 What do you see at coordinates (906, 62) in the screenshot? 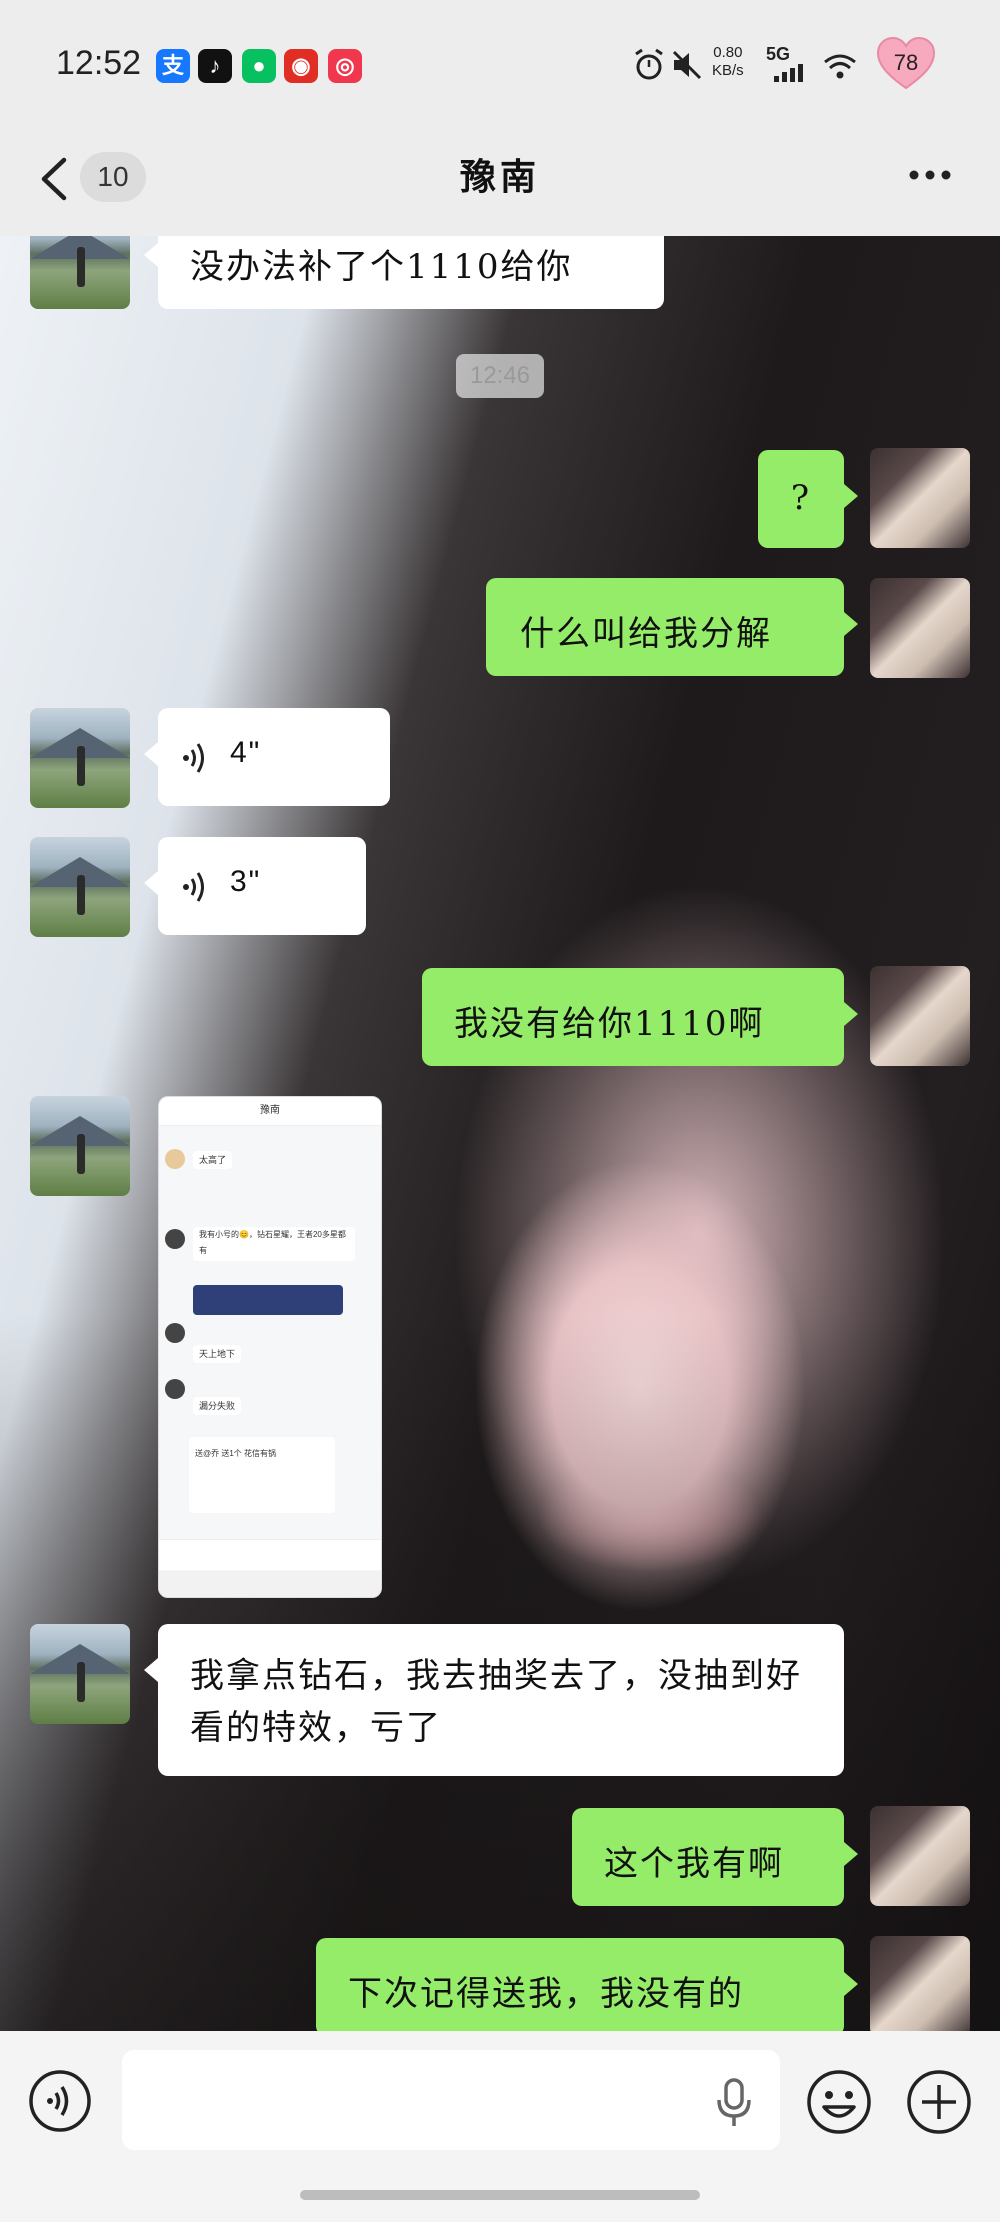
I see `battery-level: 78` at bounding box center [906, 62].